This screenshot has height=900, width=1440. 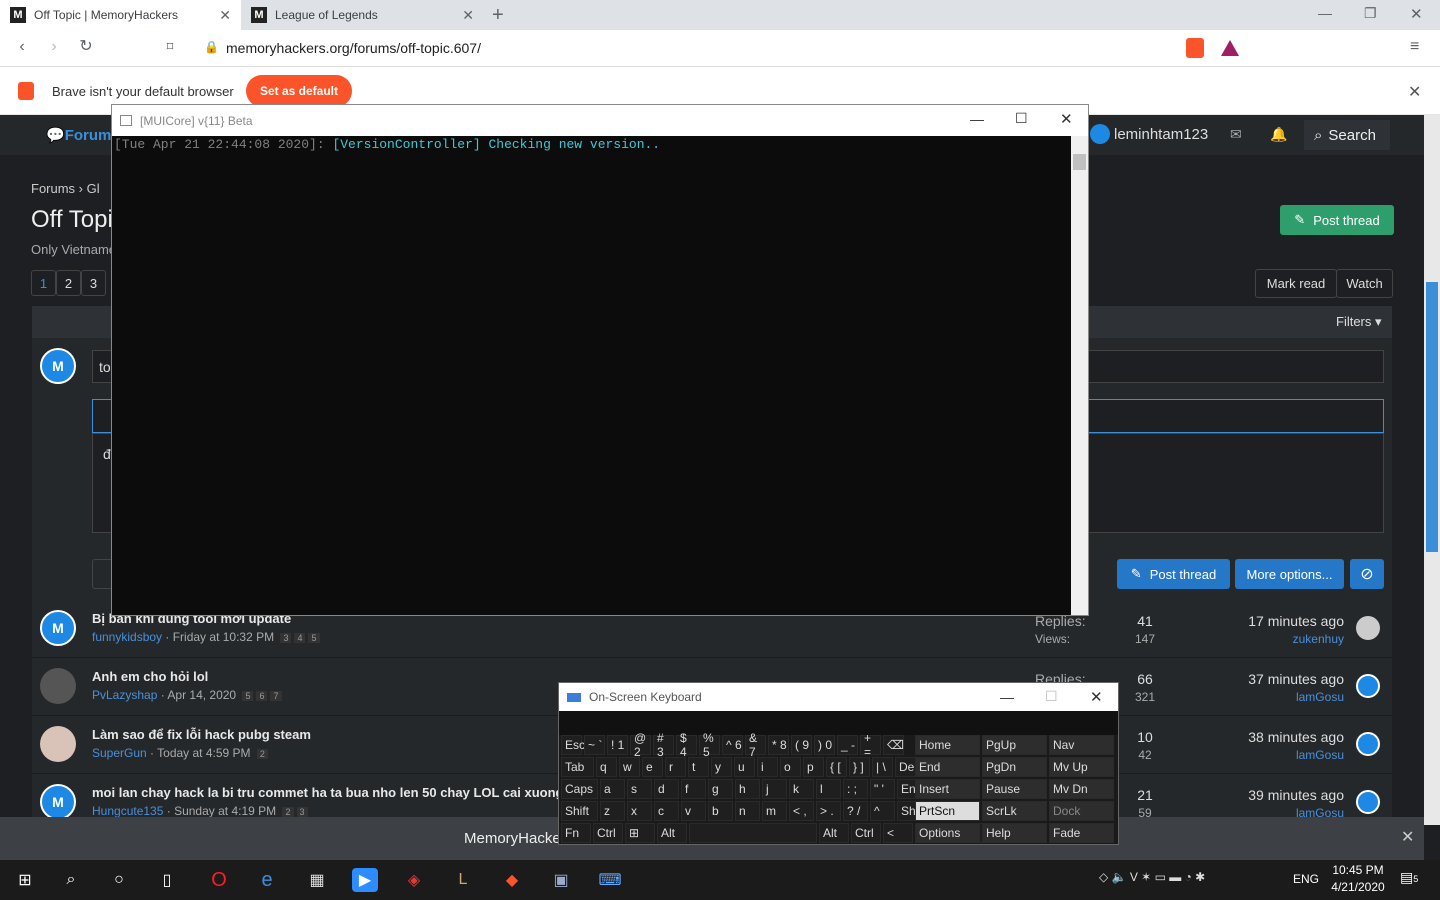 What do you see at coordinates (906, 767) in the screenshot?
I see `osk-key: Del` at bounding box center [906, 767].